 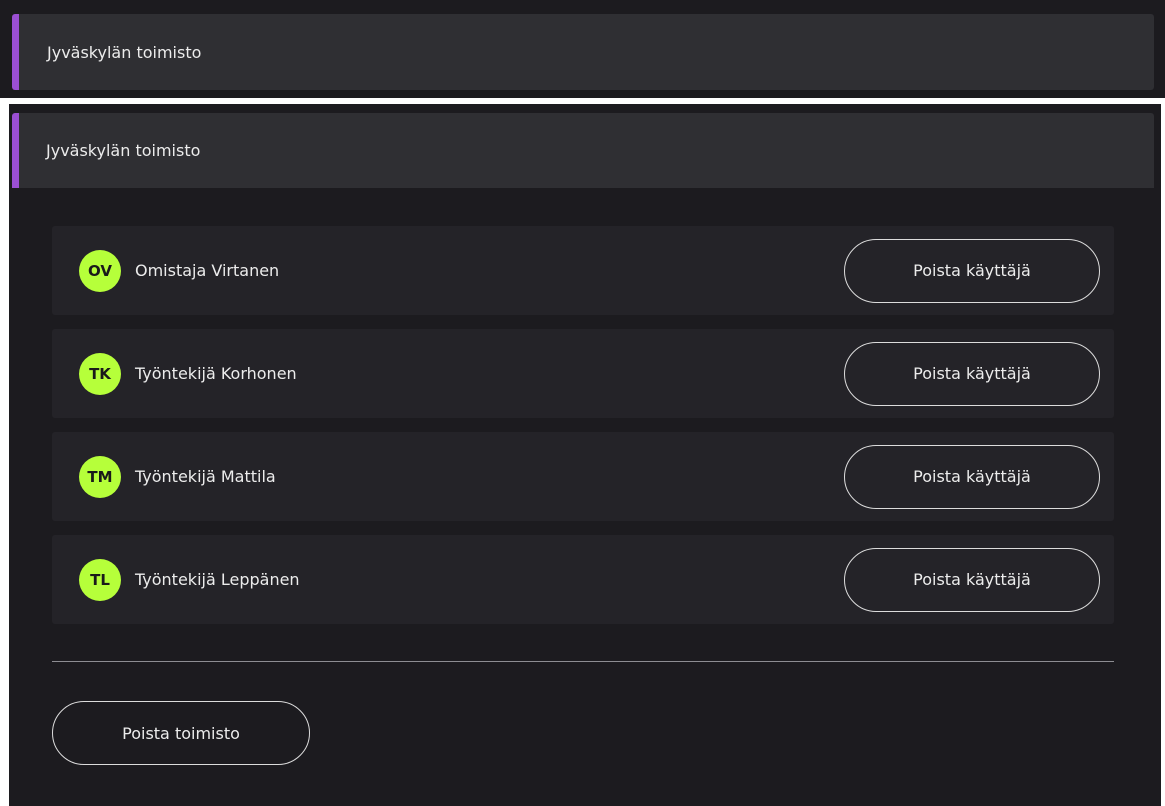 What do you see at coordinates (100, 476) in the screenshot?
I see `user-avatar: TM` at bounding box center [100, 476].